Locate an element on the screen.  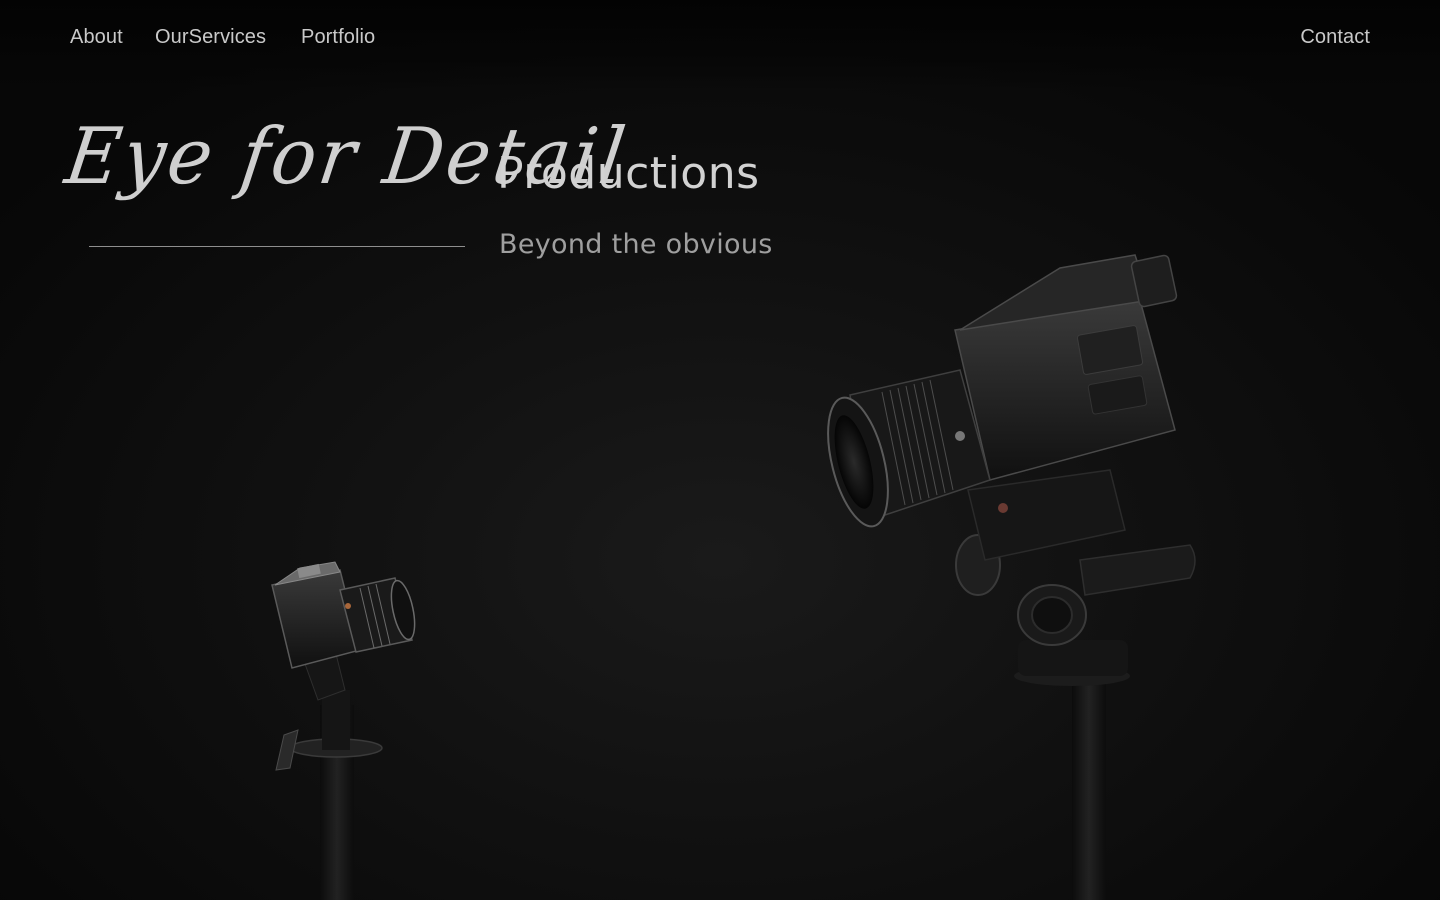
nav-portfolio-link: Portfolio is located at coordinates (338, 37).